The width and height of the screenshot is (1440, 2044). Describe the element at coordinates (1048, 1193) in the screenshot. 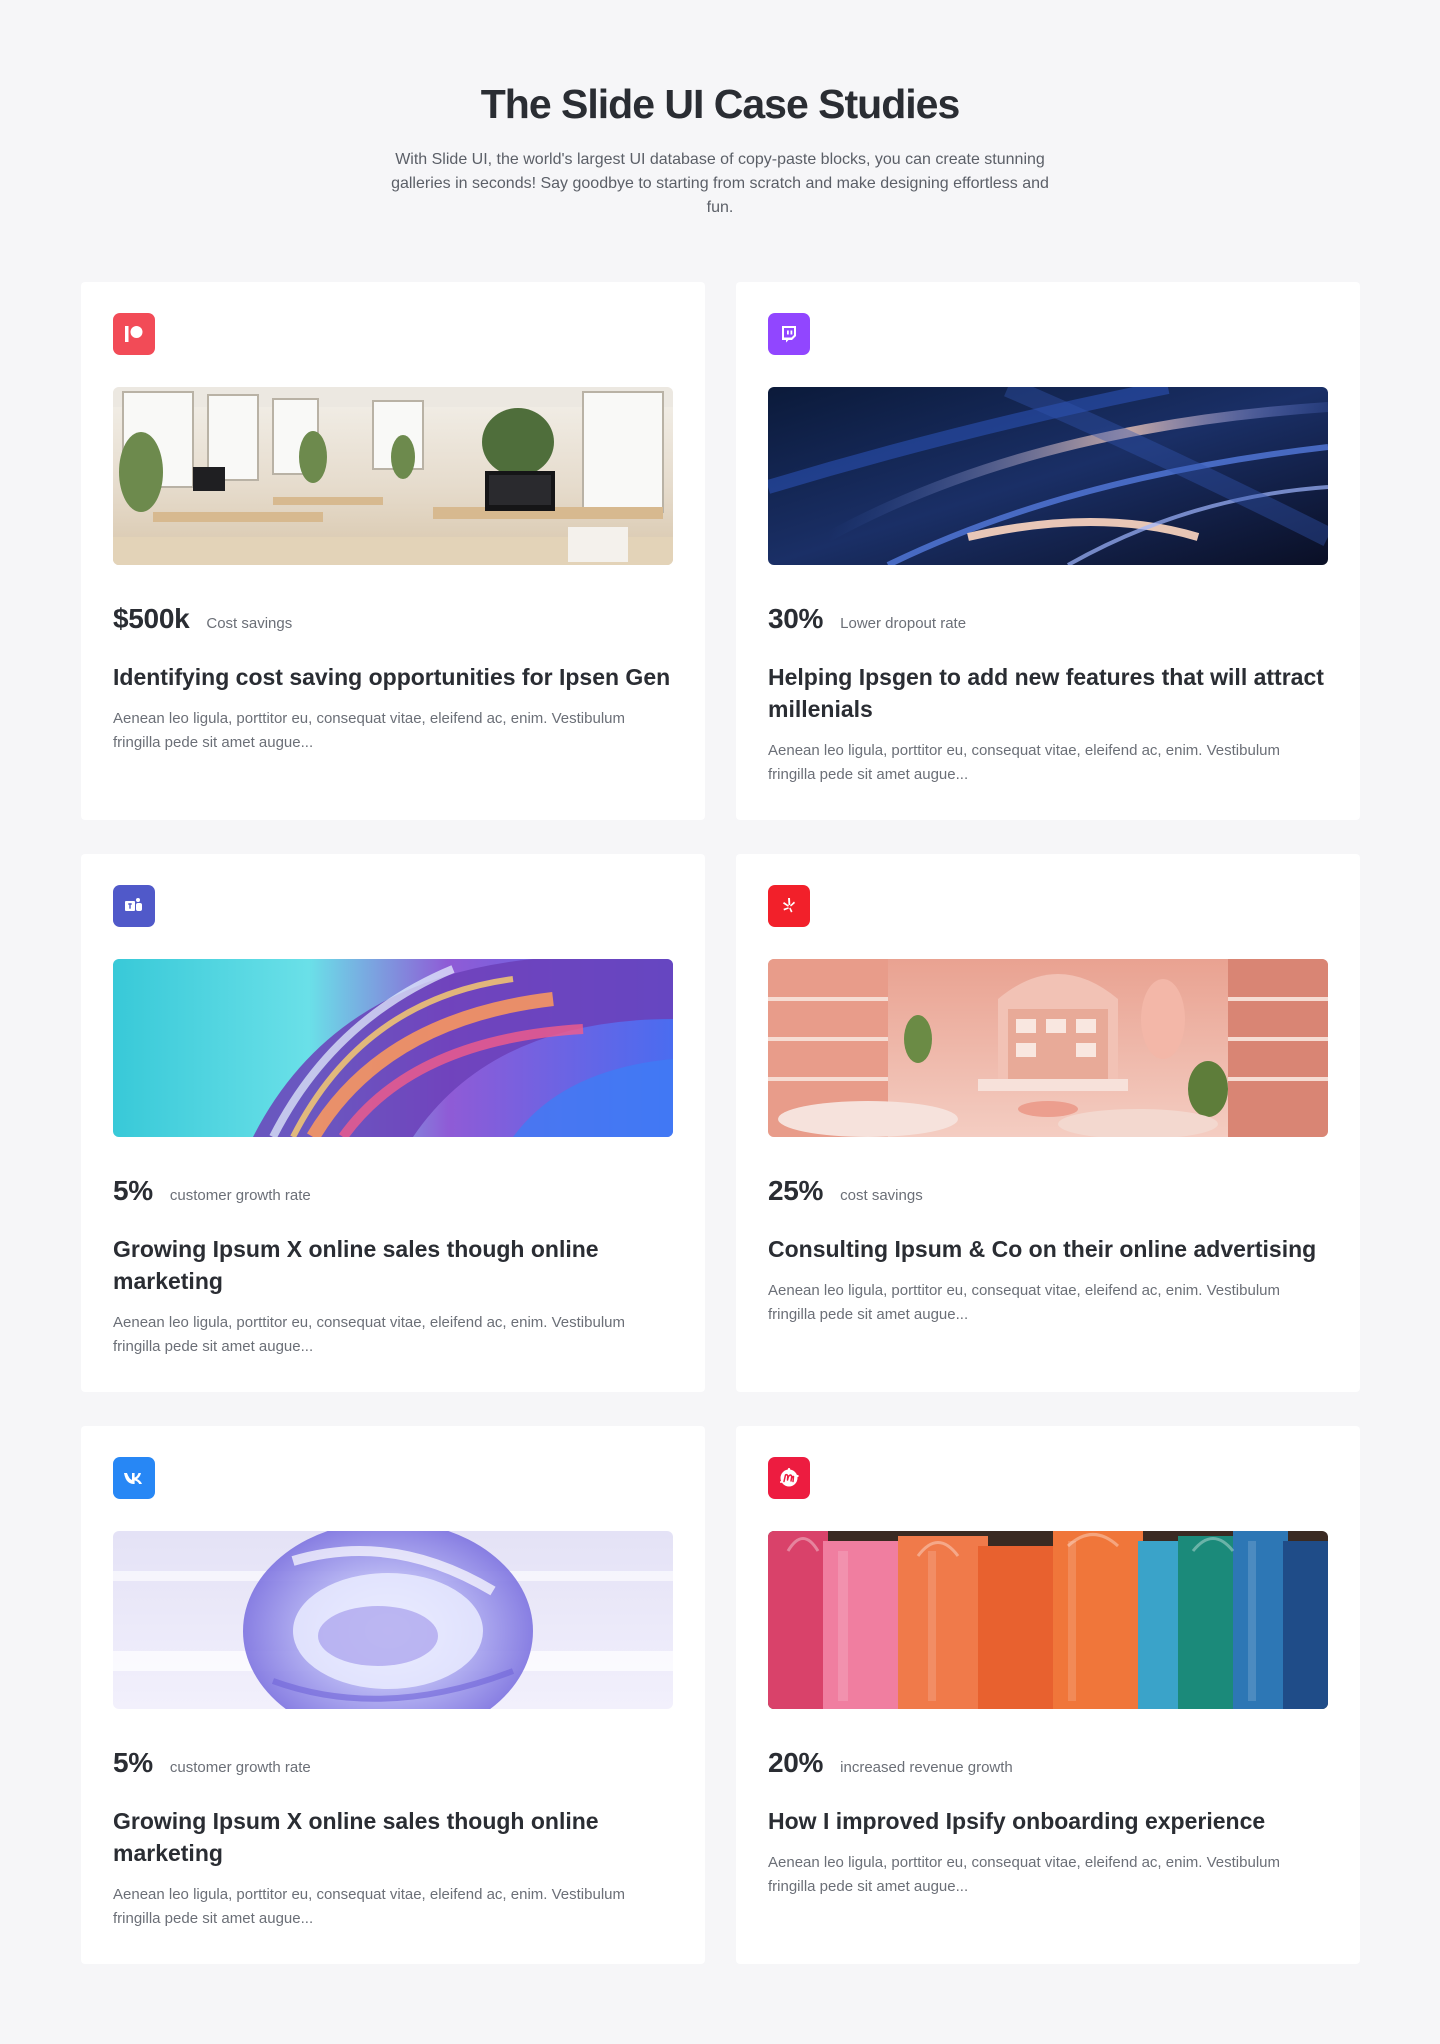

I see `metric-row: 25% cost savings` at that location.